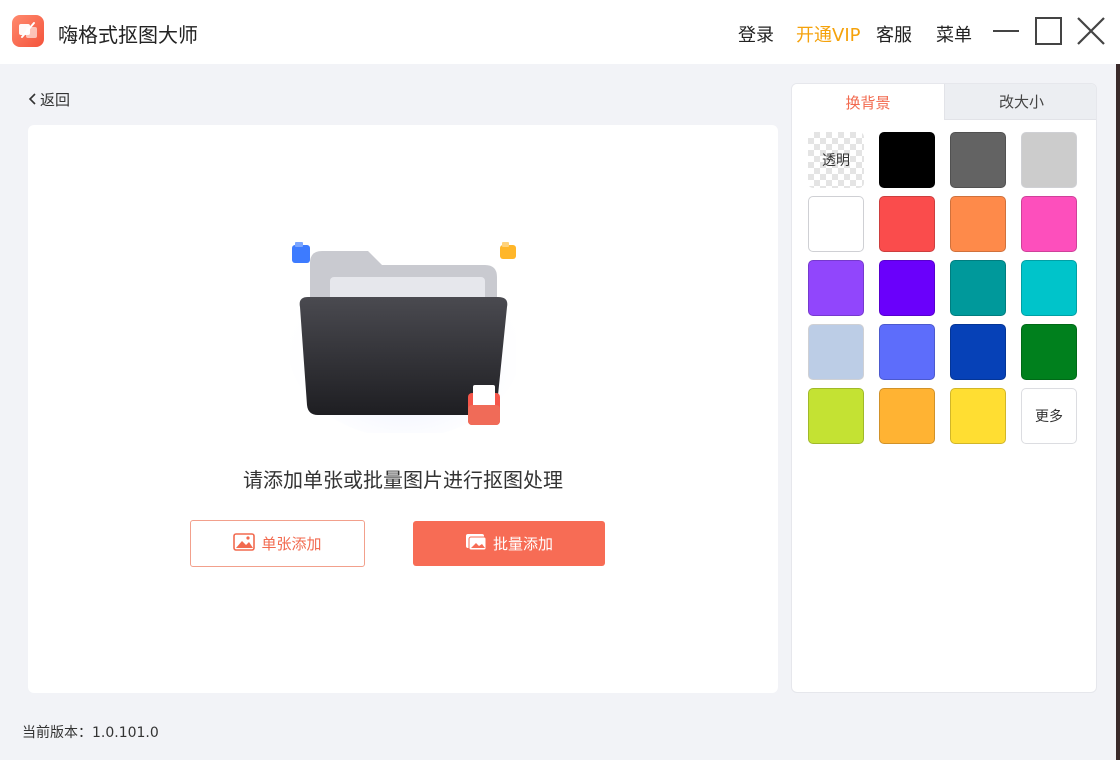  I want to click on vip-link: 开通VIP, so click(828, 34).